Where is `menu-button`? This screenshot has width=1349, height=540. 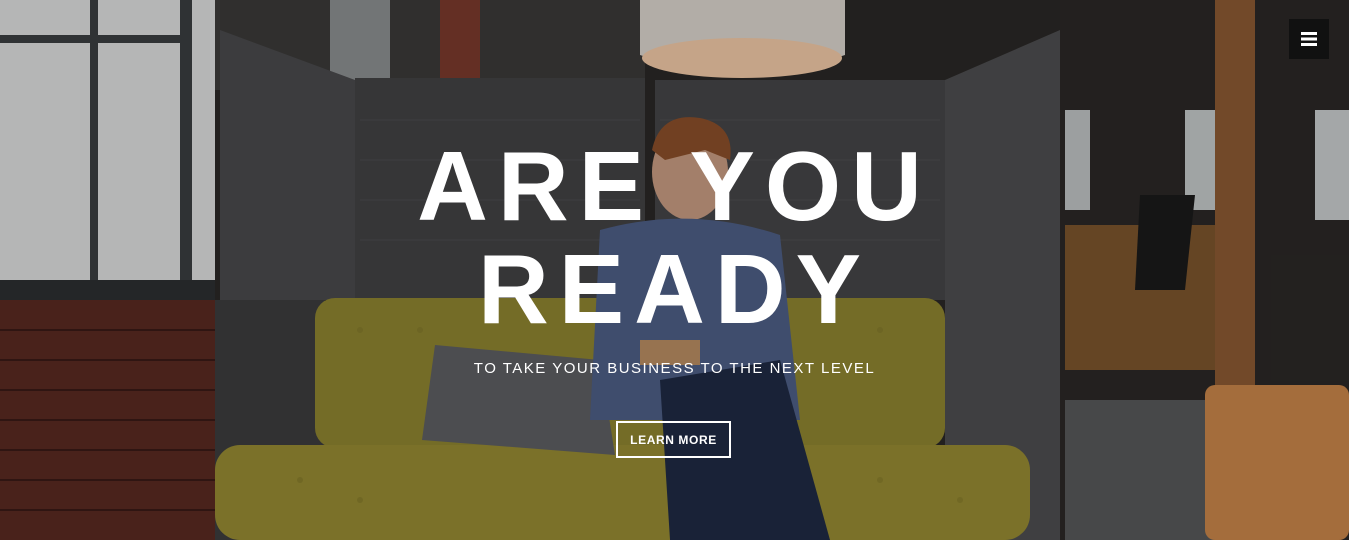 menu-button is located at coordinates (1309, 39).